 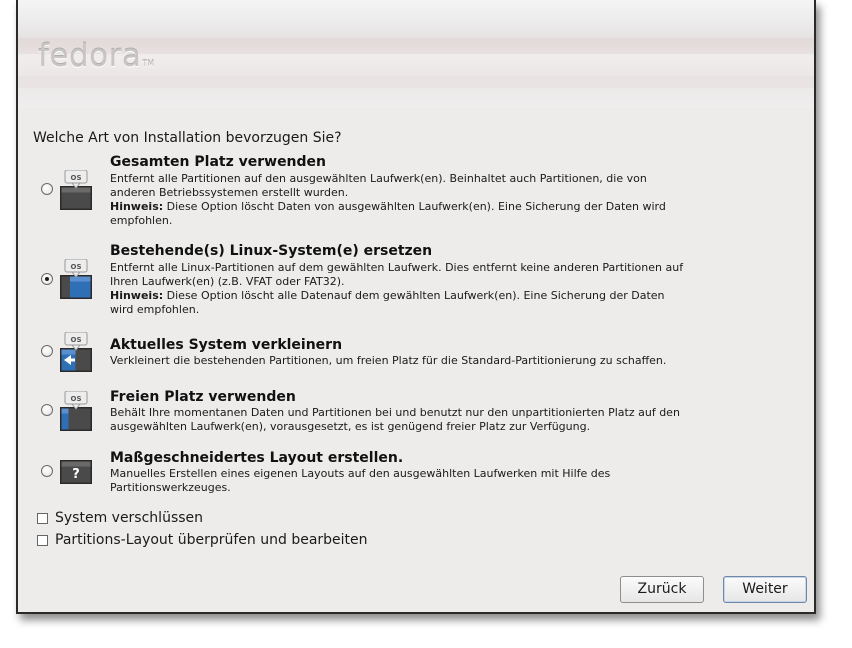 I want to click on os-disk-shrink-icon: OS, so click(x=76, y=352).